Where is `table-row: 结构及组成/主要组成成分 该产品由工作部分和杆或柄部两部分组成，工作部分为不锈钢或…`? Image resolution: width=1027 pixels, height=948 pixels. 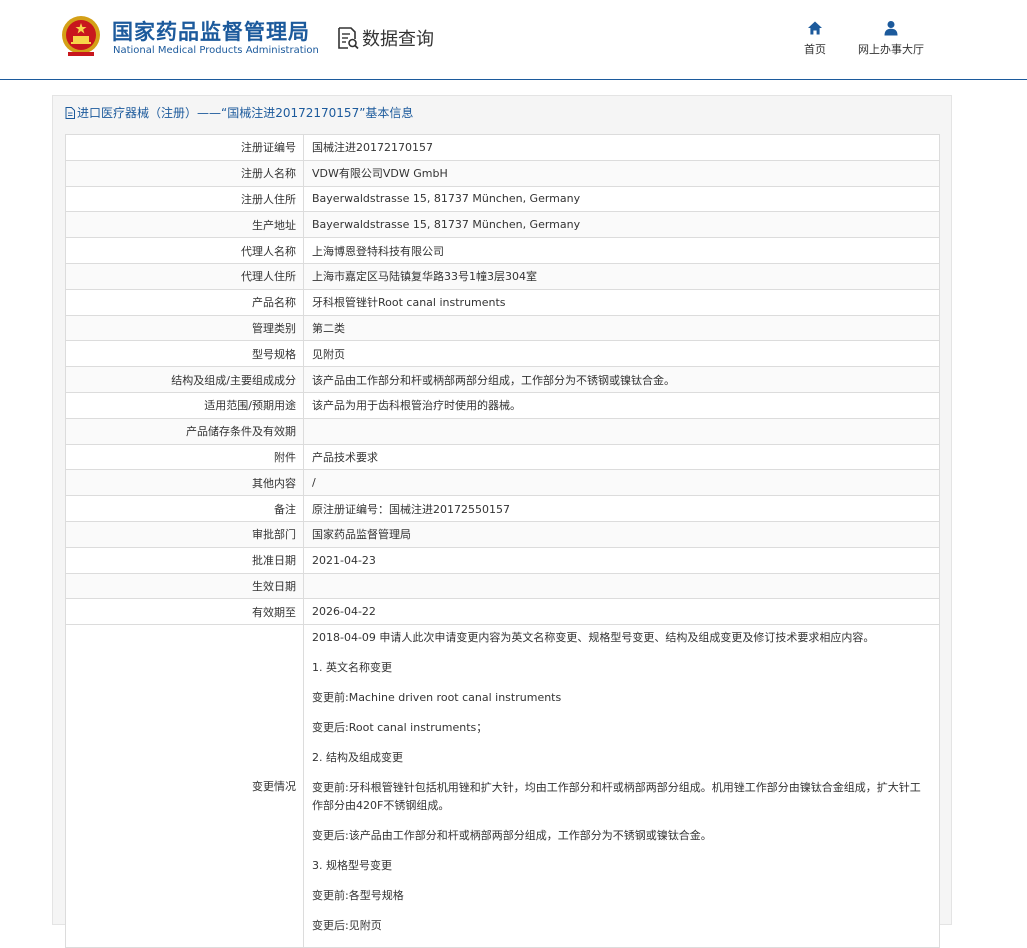
table-row: 结构及组成/主要组成成分 该产品由工作部分和杆或柄部两部分组成，工作部分为不锈钢或… is located at coordinates (502, 379).